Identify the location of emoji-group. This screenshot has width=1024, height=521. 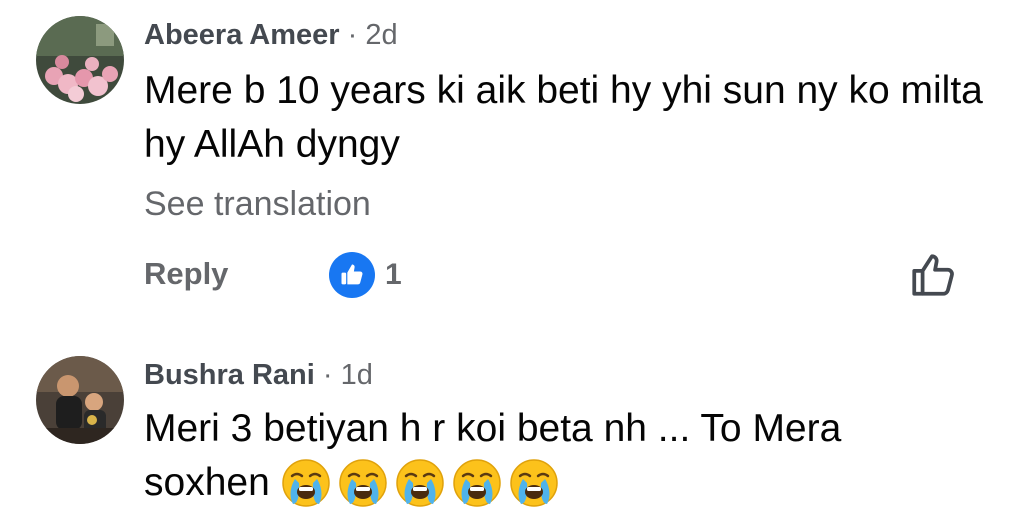
(420, 483).